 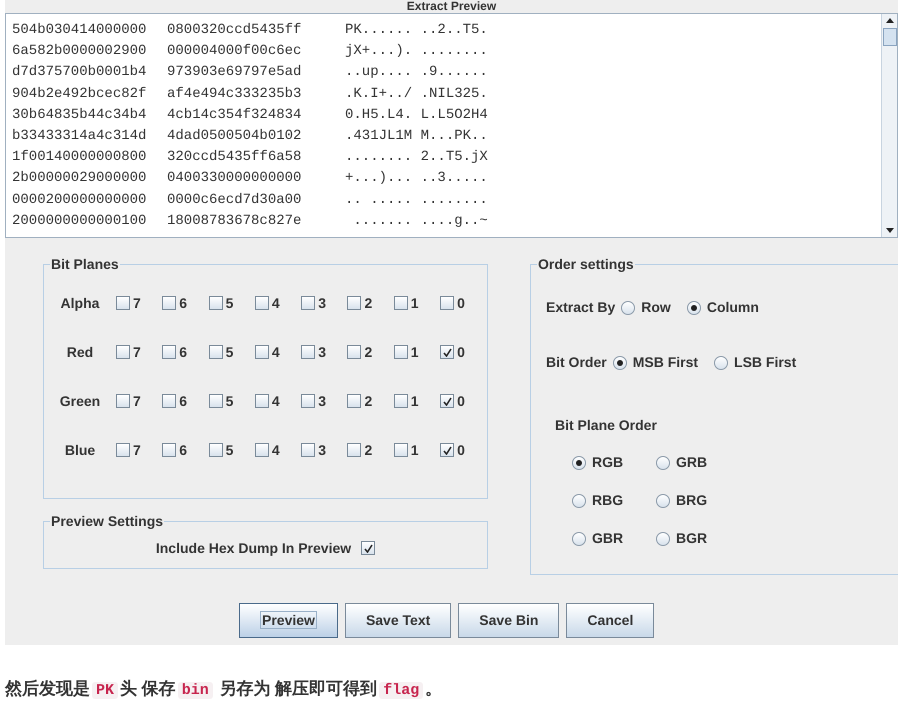 What do you see at coordinates (461, 450) in the screenshot?
I see `bit-label: 0` at bounding box center [461, 450].